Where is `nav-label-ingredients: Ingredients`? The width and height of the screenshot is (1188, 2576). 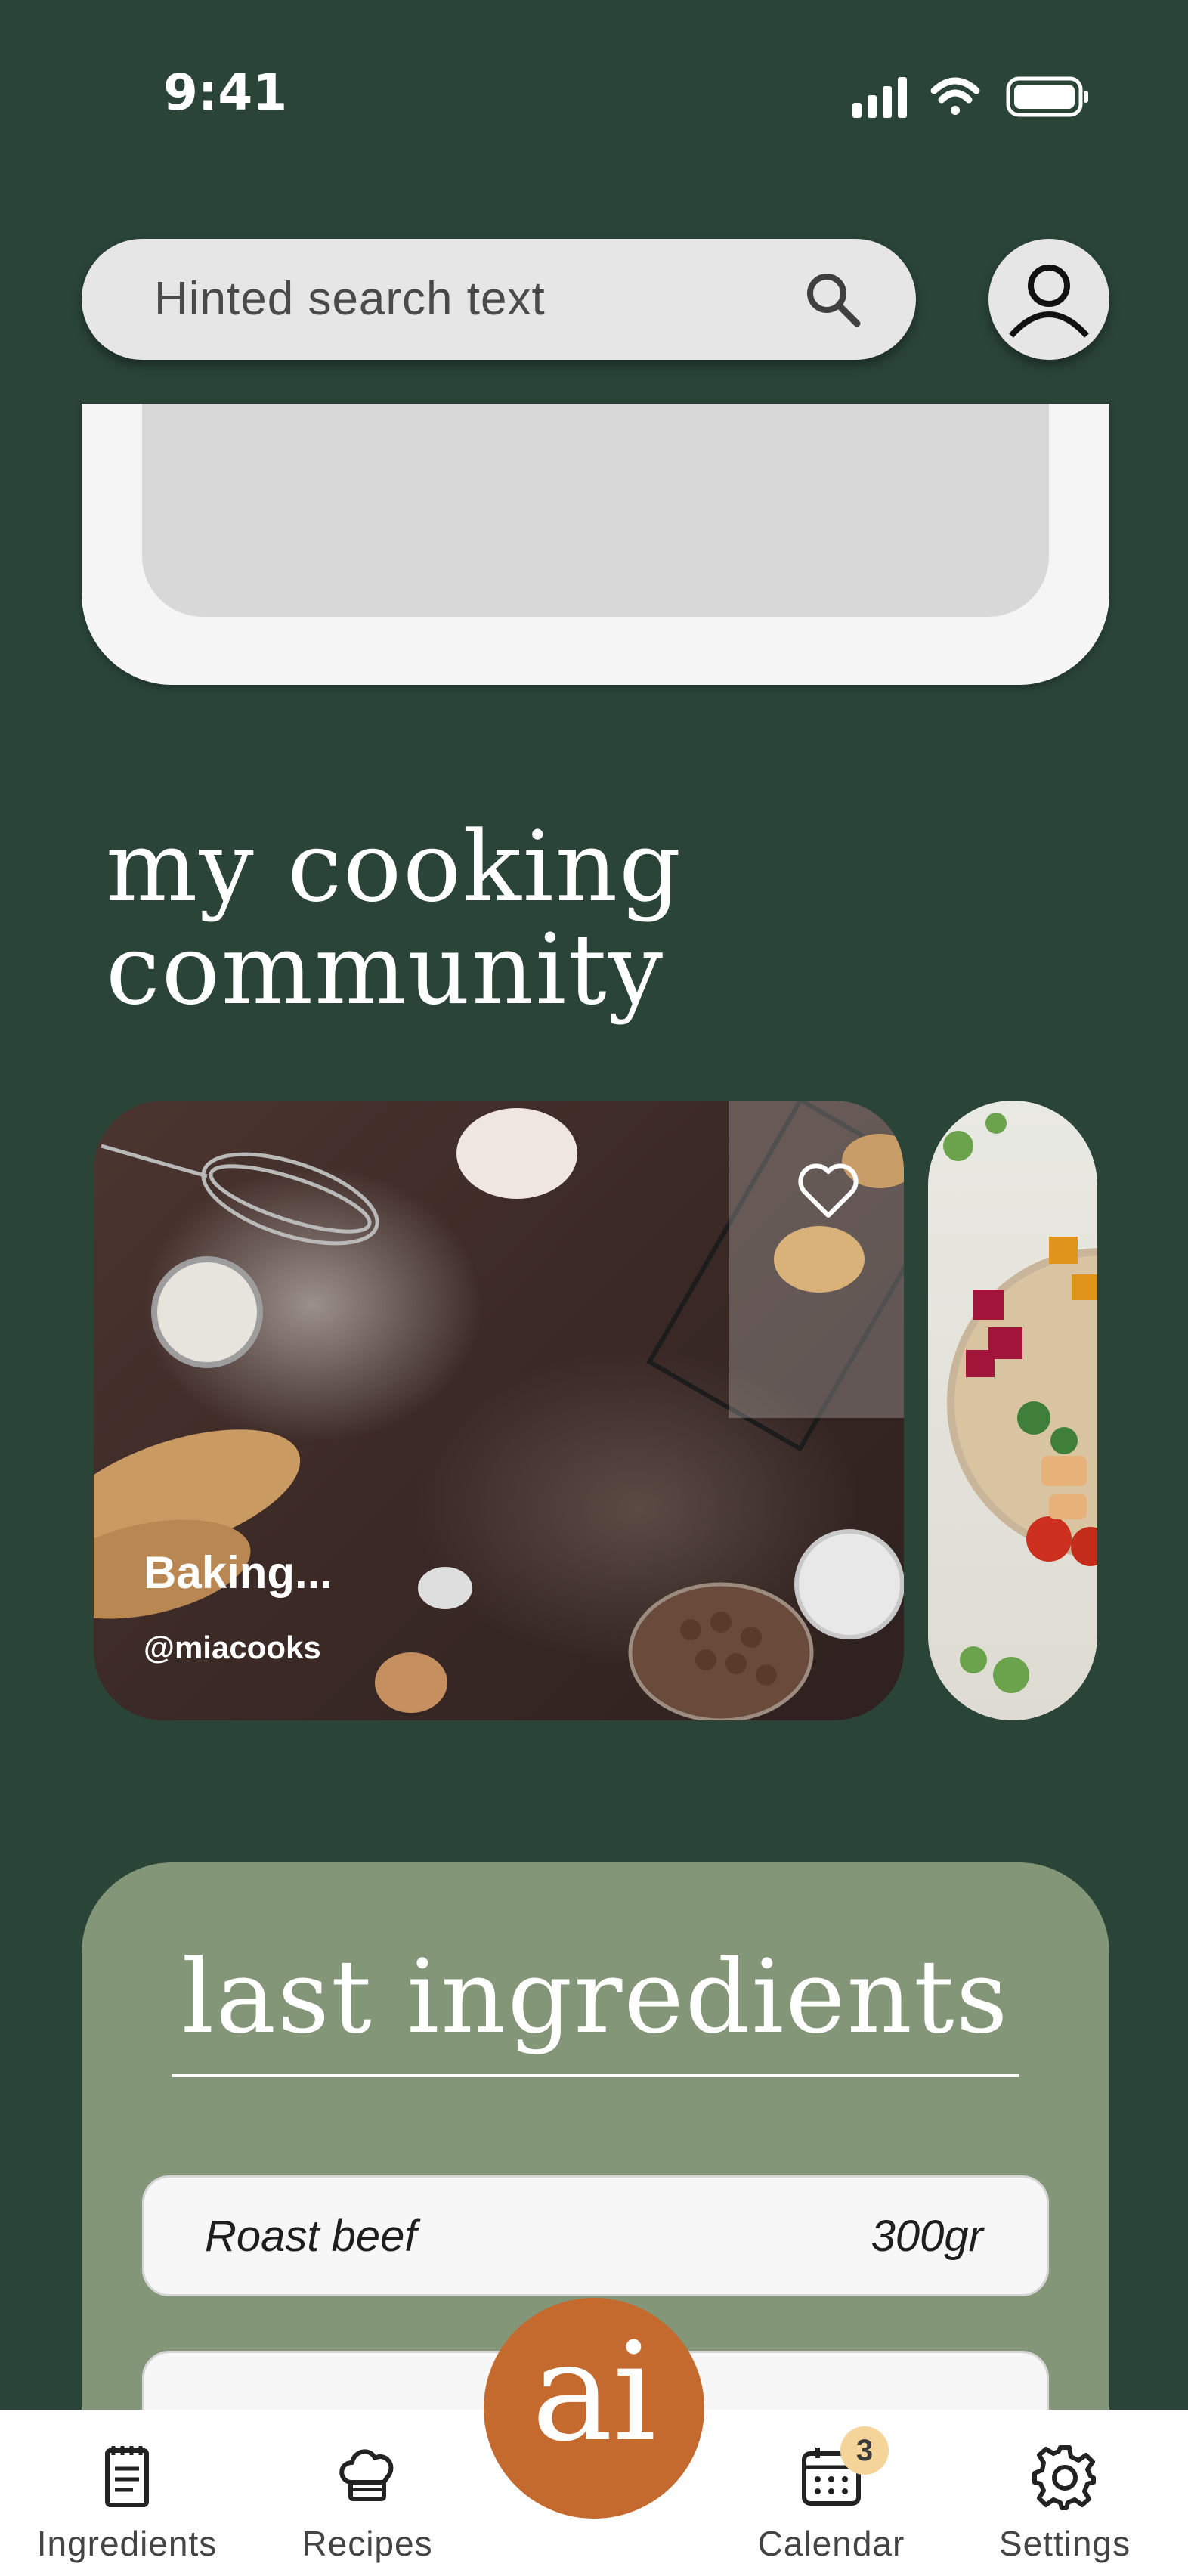
nav-label-ingredients: Ingredients is located at coordinates (127, 2543).